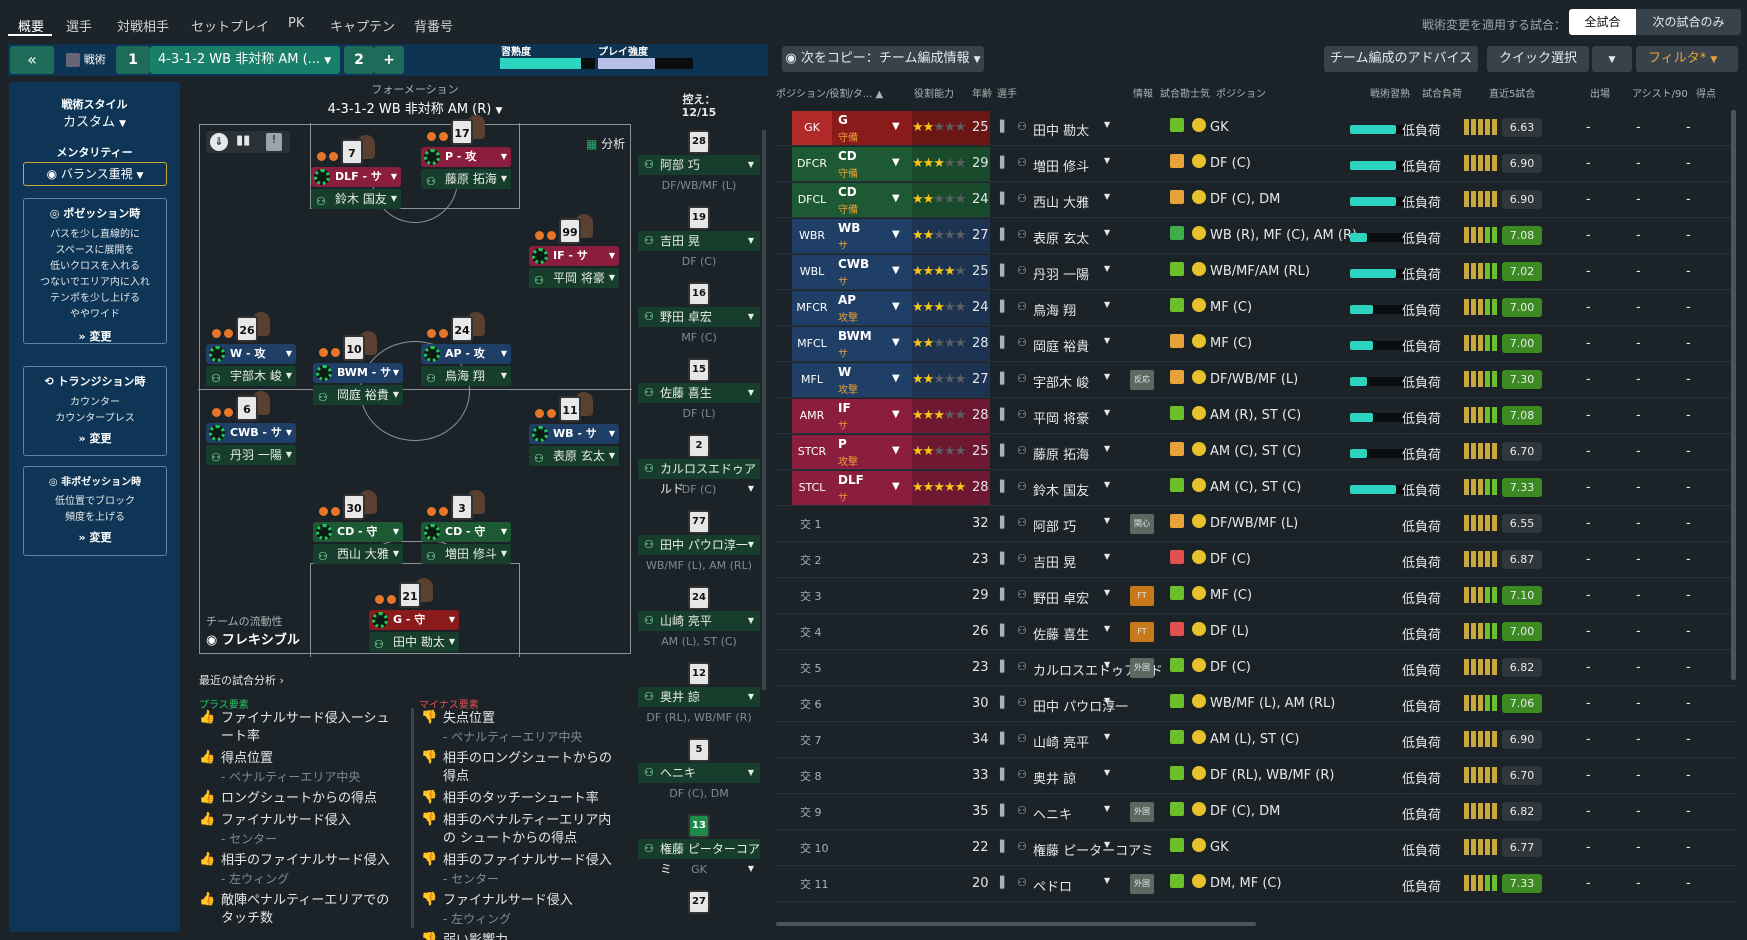 The image size is (1747, 940). What do you see at coordinates (574, 256) in the screenshot?
I see `role-button: IF - サ ▼` at bounding box center [574, 256].